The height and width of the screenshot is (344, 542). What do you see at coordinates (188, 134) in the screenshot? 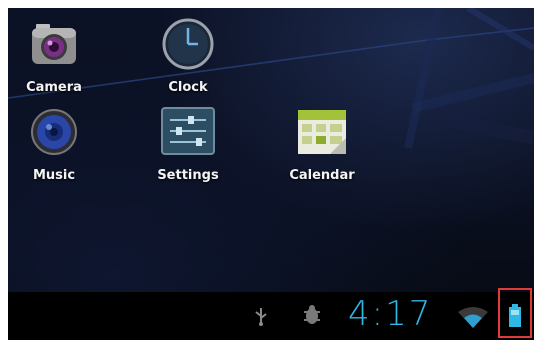
I see `settings-icon` at bounding box center [188, 134].